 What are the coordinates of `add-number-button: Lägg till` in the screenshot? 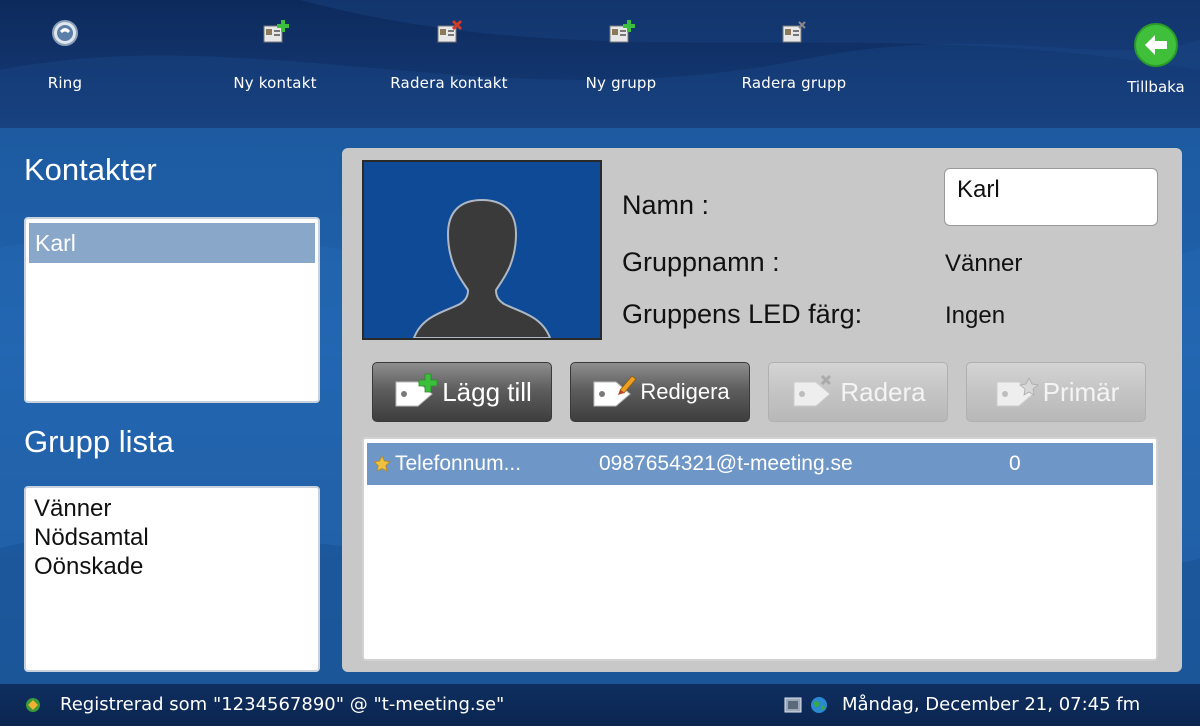 It's located at (462, 392).